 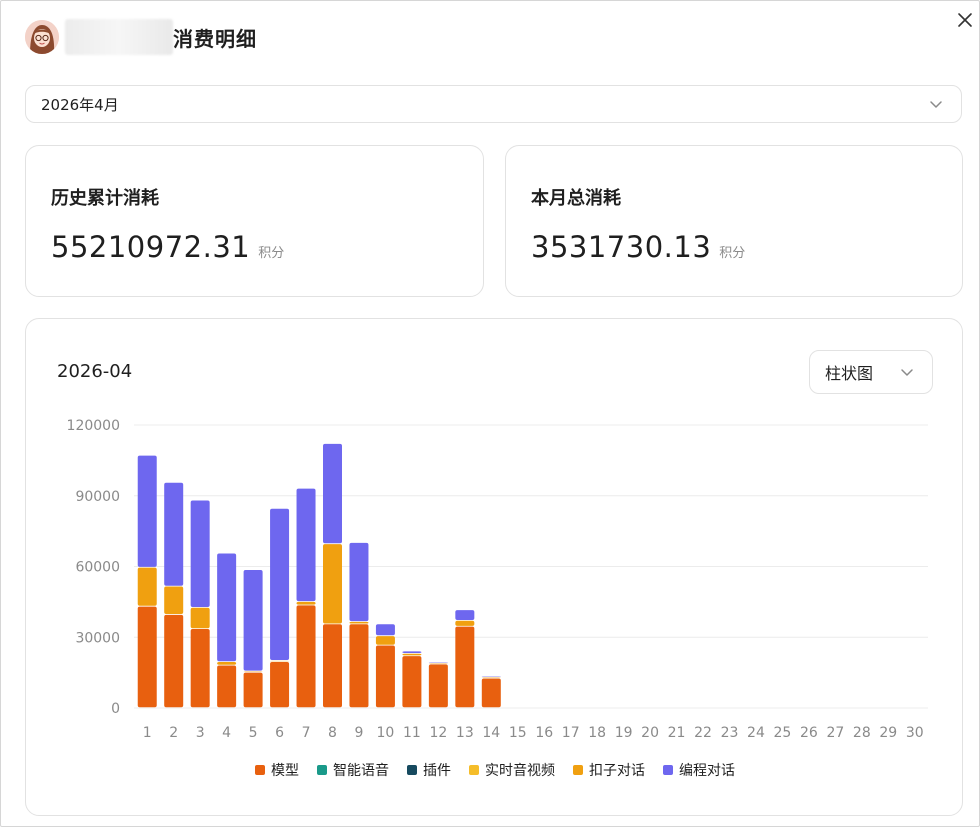 What do you see at coordinates (936, 104) in the screenshot?
I see `chevron-down-icon` at bounding box center [936, 104].